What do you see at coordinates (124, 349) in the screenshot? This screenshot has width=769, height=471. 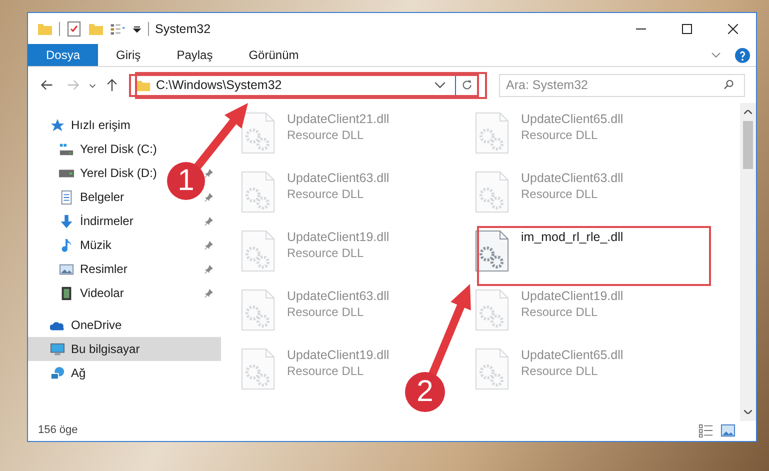 I see `nav-item: Bu bilgisayar` at bounding box center [124, 349].